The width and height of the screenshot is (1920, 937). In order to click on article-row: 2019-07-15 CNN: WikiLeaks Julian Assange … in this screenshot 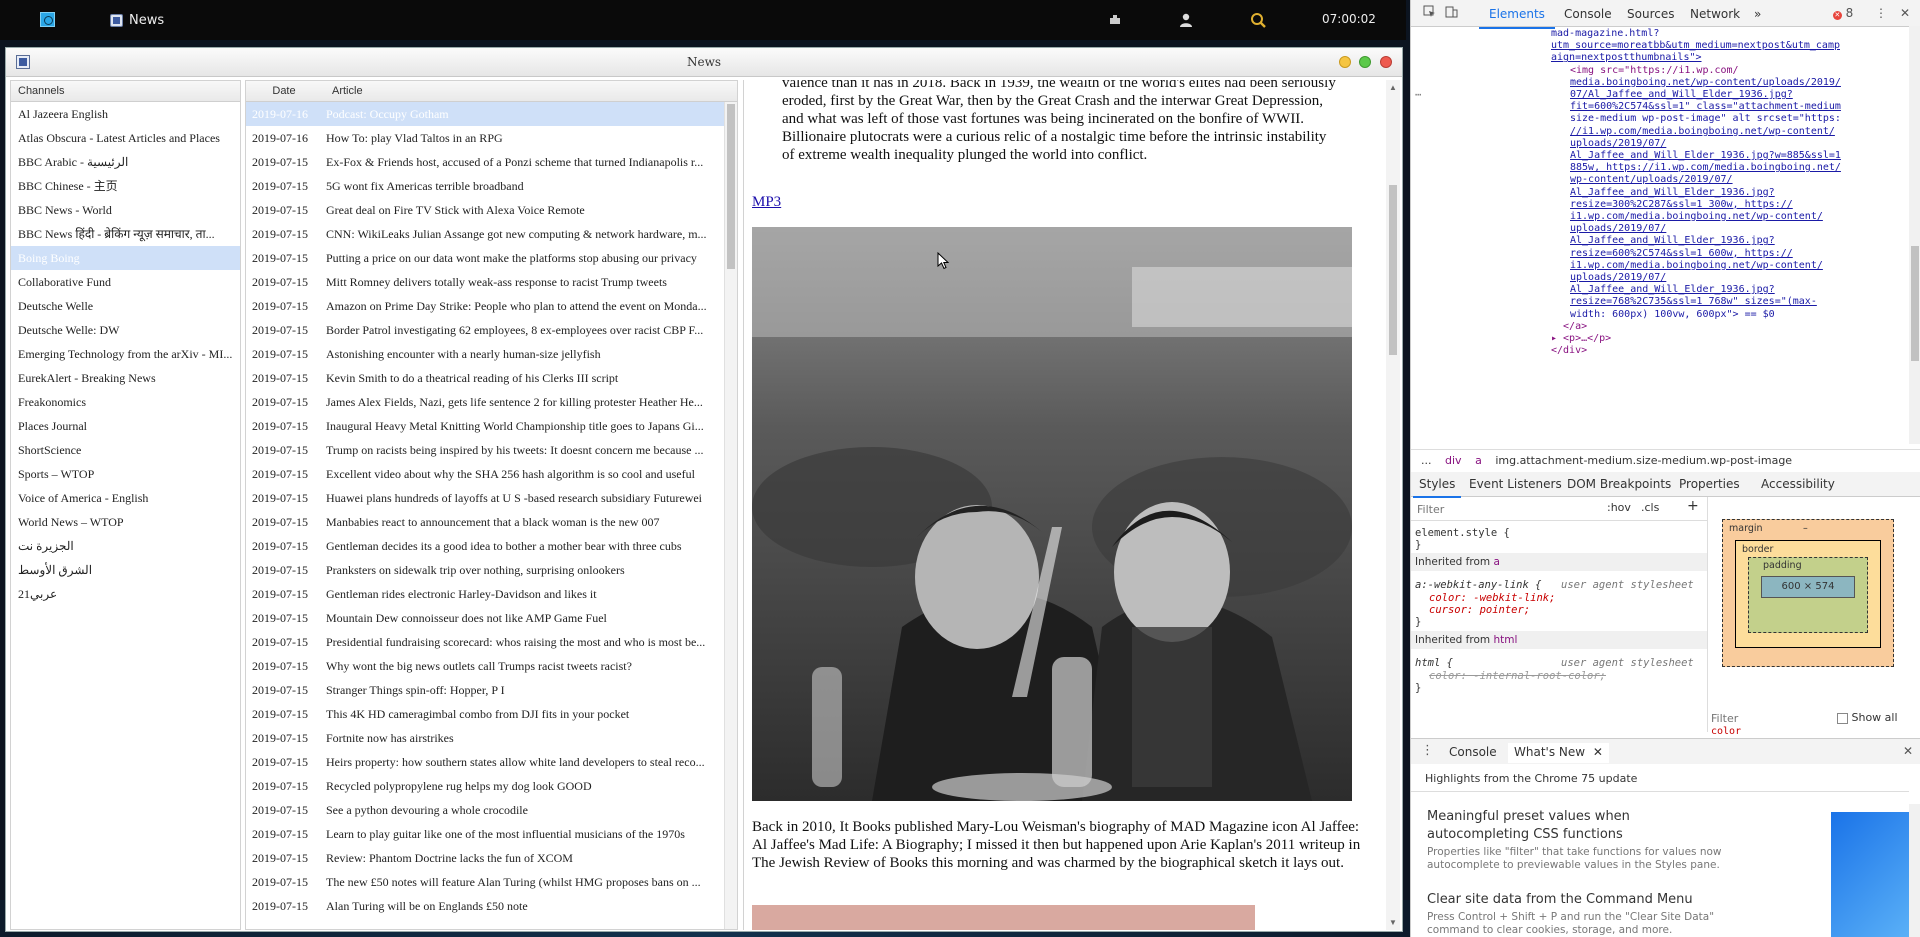, I will do `click(485, 234)`.